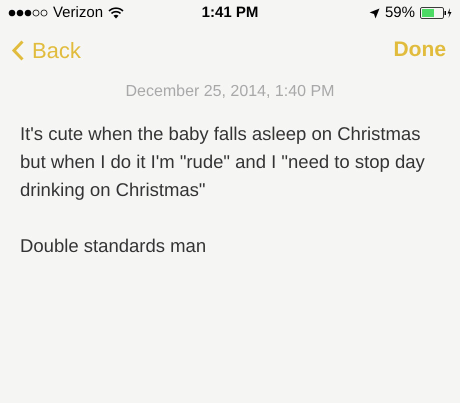 The height and width of the screenshot is (403, 460). I want to click on note-paragraph: Double standards man, so click(114, 246).